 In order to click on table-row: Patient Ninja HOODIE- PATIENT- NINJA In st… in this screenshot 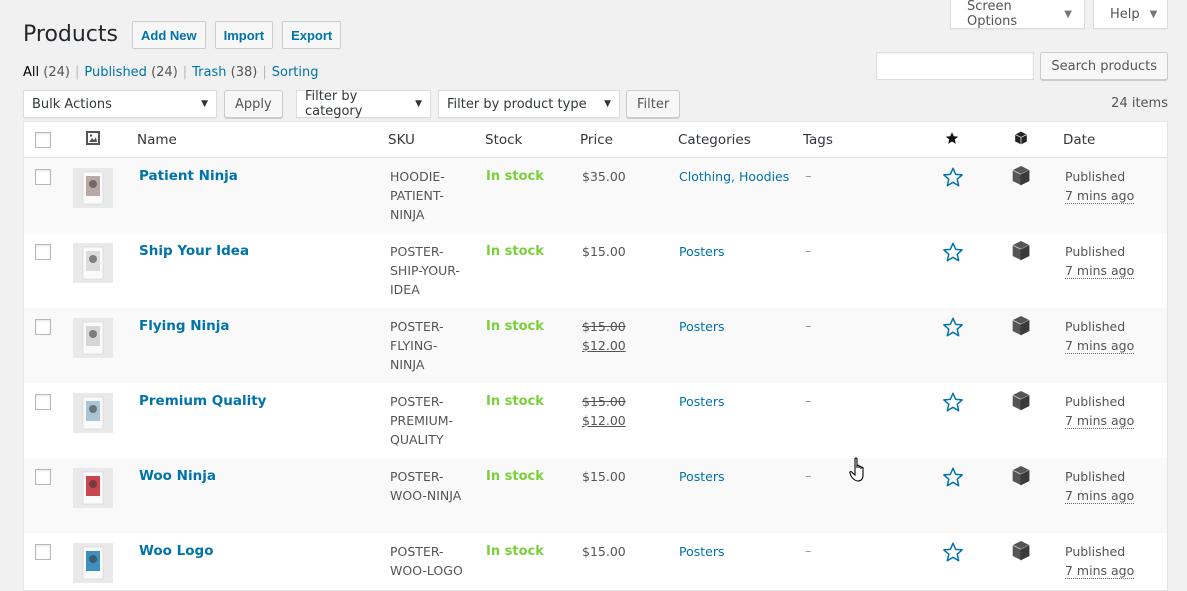, I will do `click(595, 195)`.